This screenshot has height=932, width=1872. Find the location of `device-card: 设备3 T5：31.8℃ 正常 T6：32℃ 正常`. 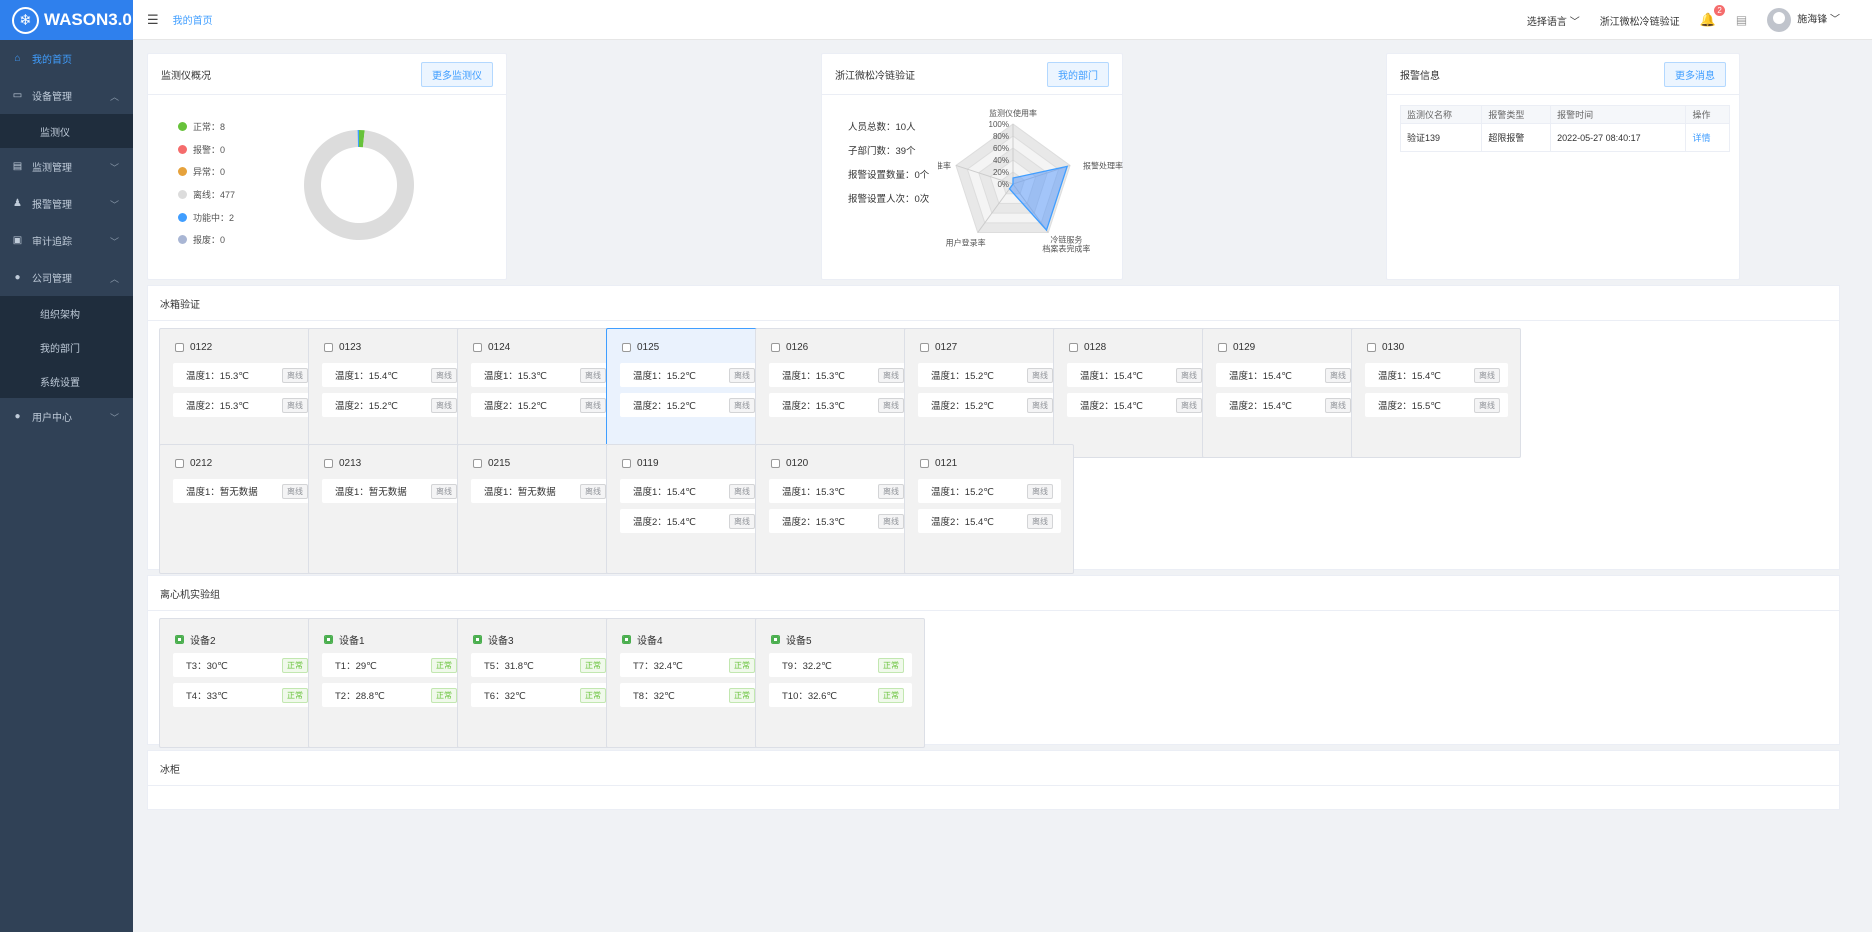

device-card: 设备3 T5：31.8℃ 正常 T6：32℃ 正常 is located at coordinates (542, 683).